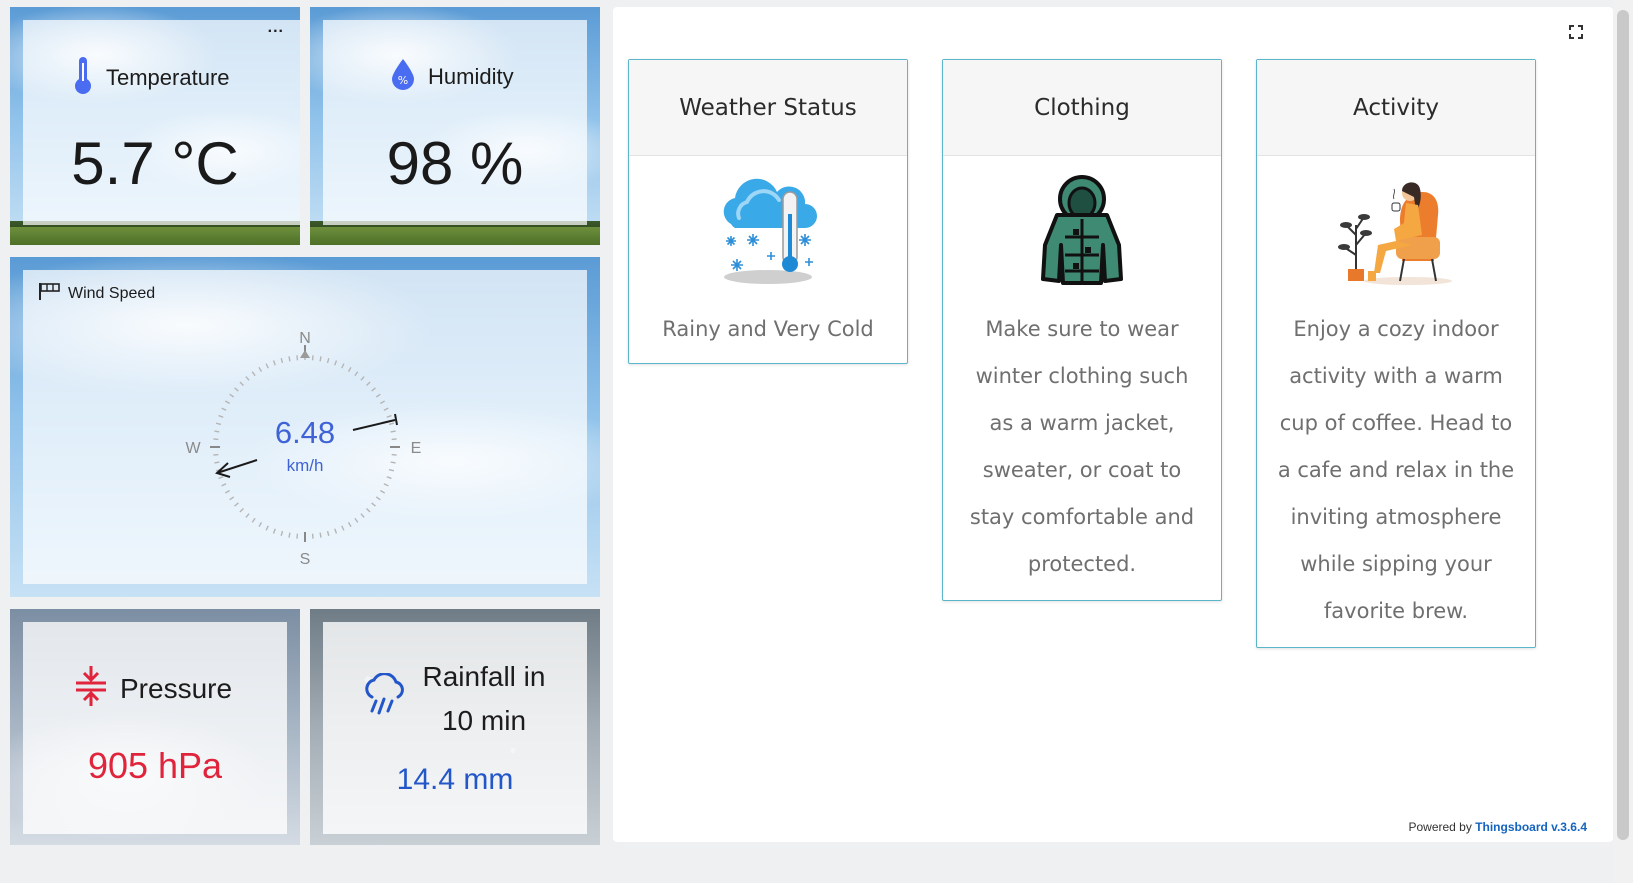 This screenshot has height=883, width=1633. I want to click on snow-cloud-thermometer-icon, so click(768, 231).